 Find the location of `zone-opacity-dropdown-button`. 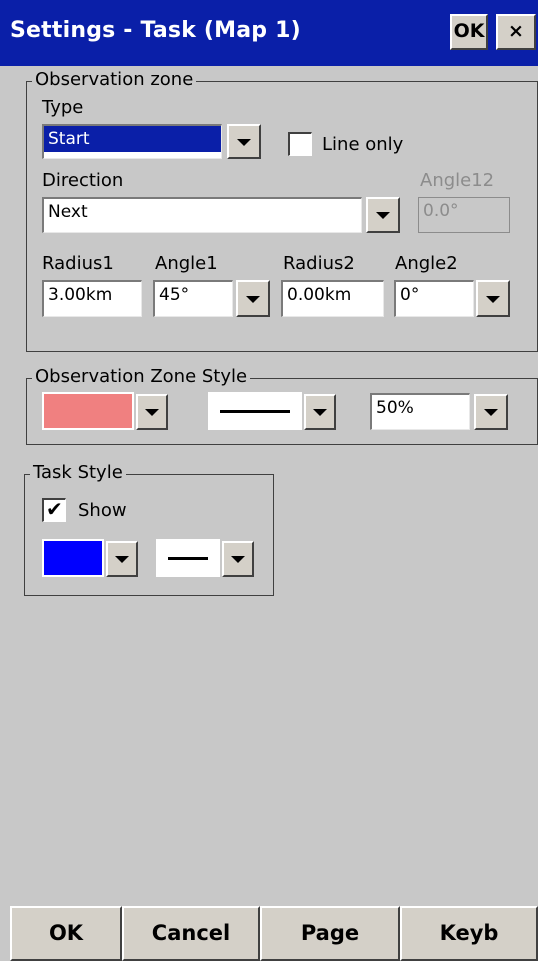

zone-opacity-dropdown-button is located at coordinates (491, 412).